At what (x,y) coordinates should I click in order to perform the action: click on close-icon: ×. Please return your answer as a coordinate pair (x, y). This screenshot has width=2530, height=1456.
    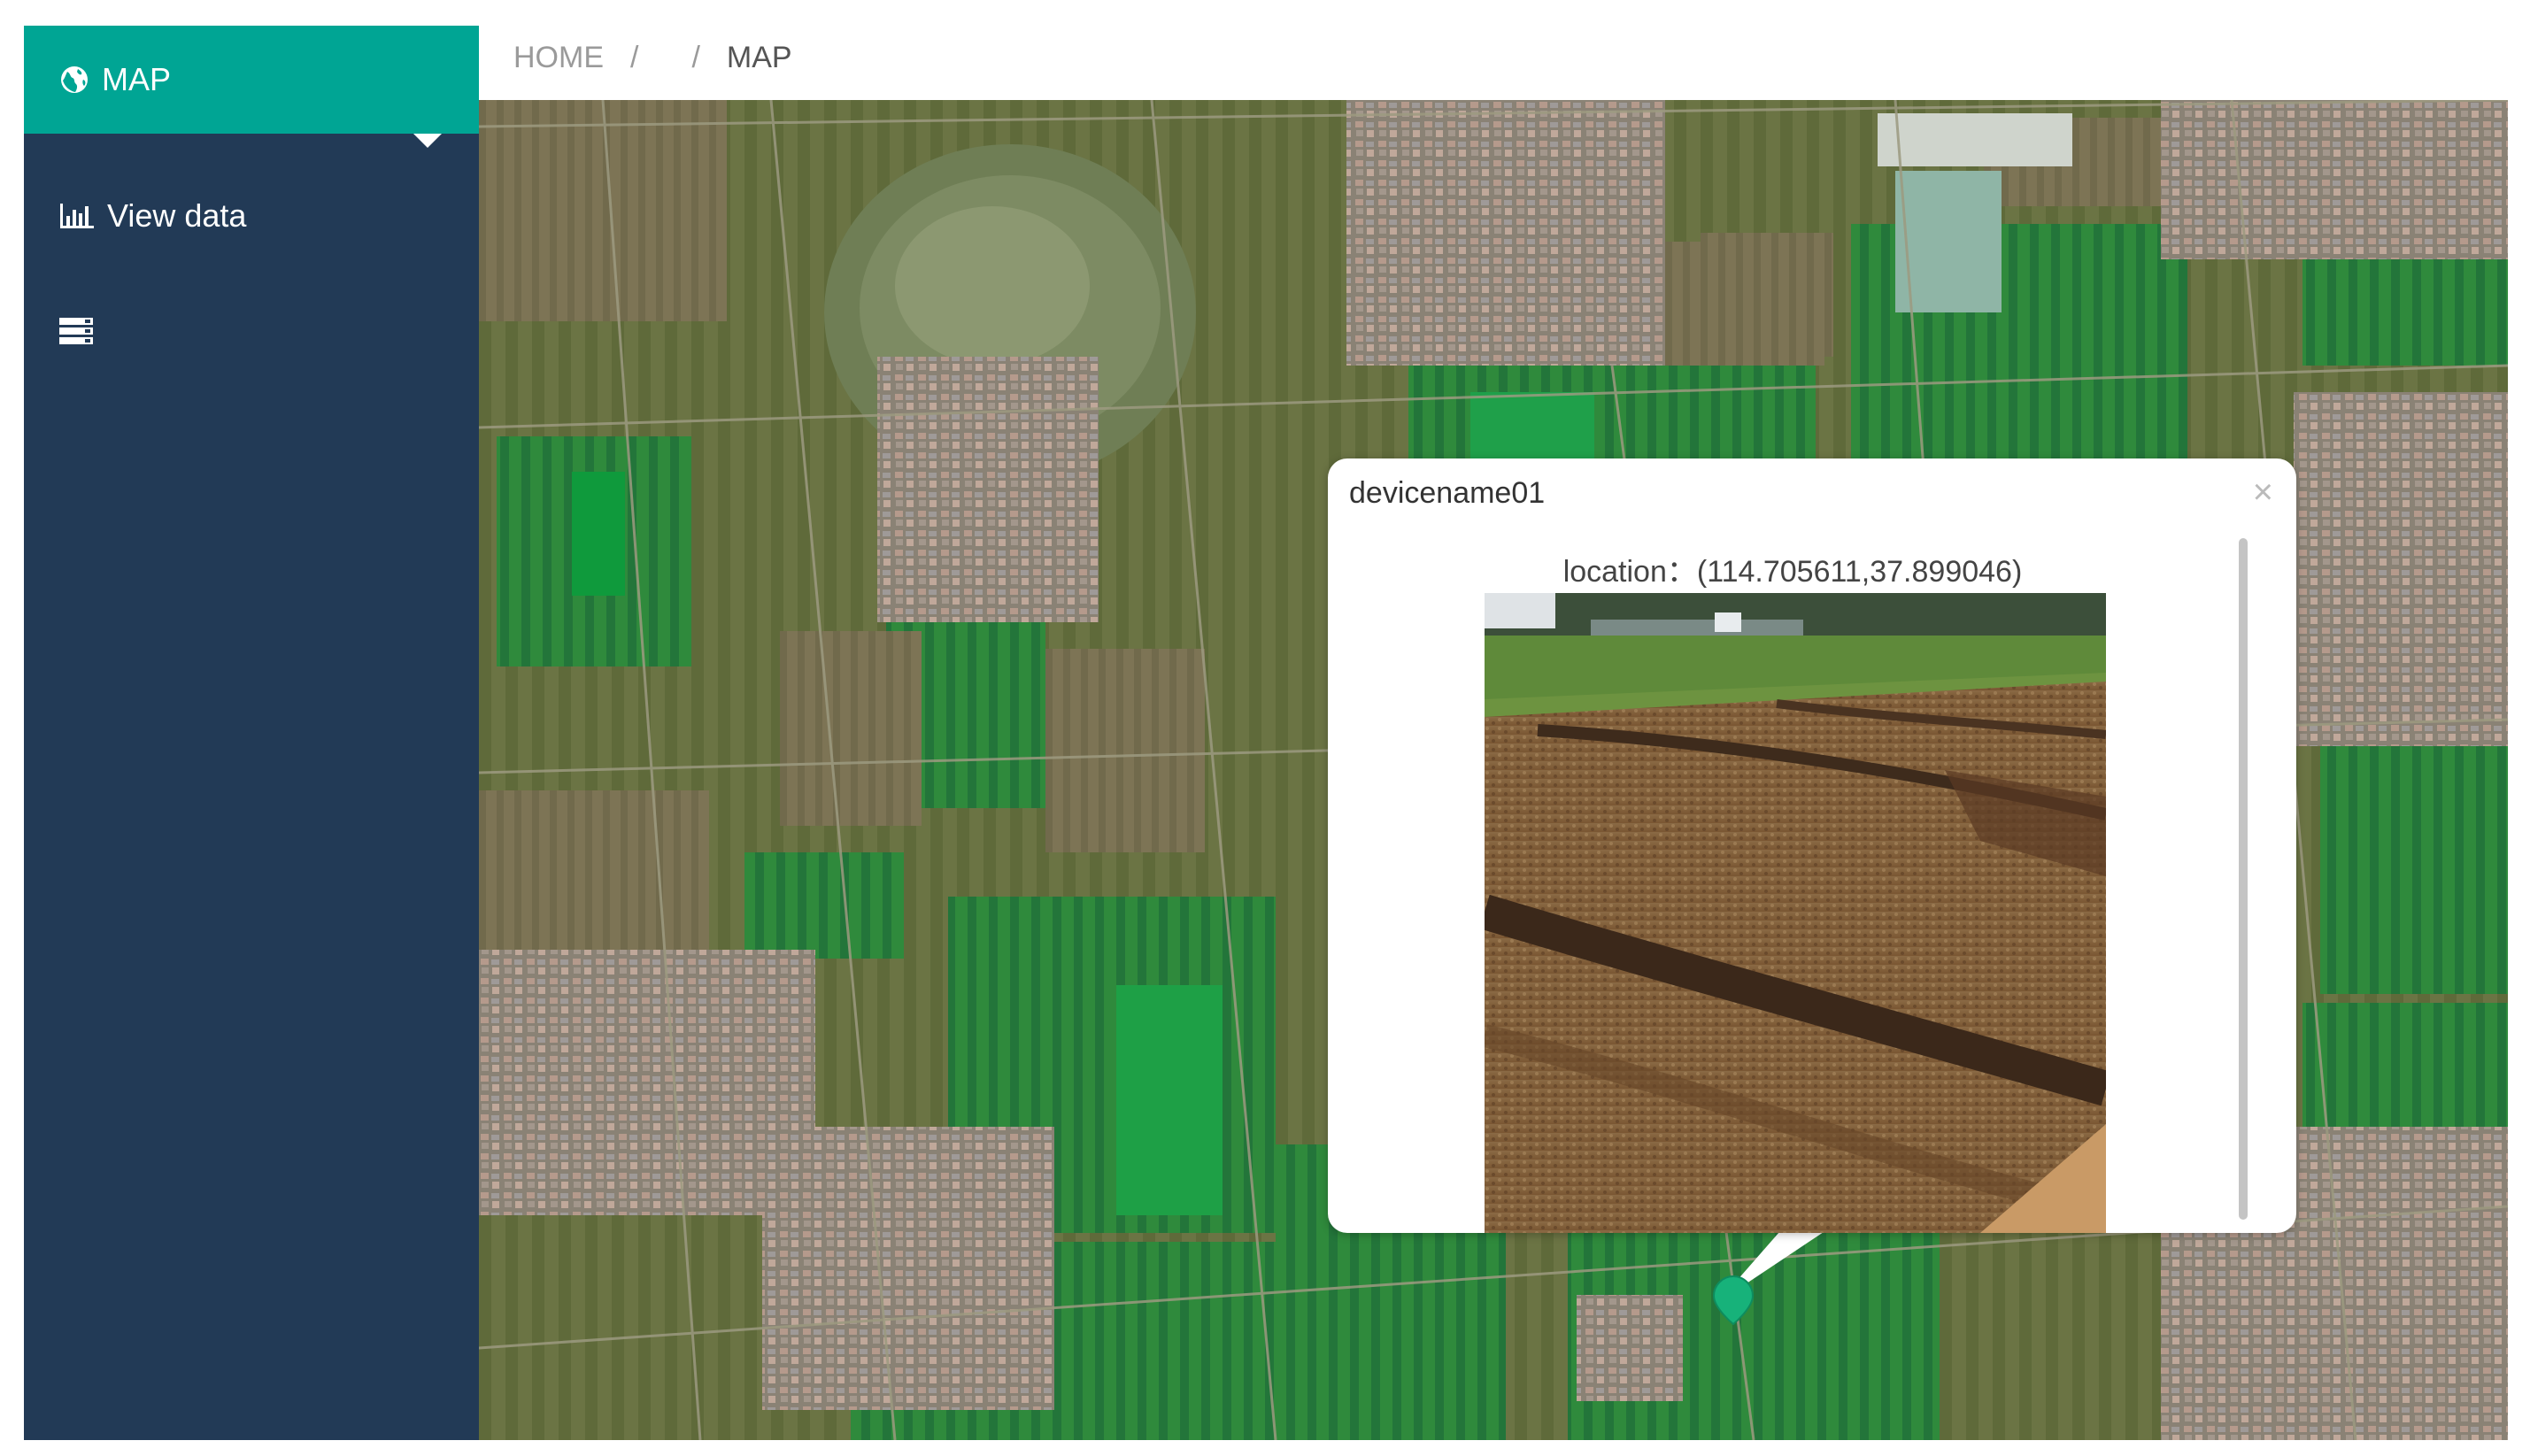
    Looking at the image, I should click on (2263, 492).